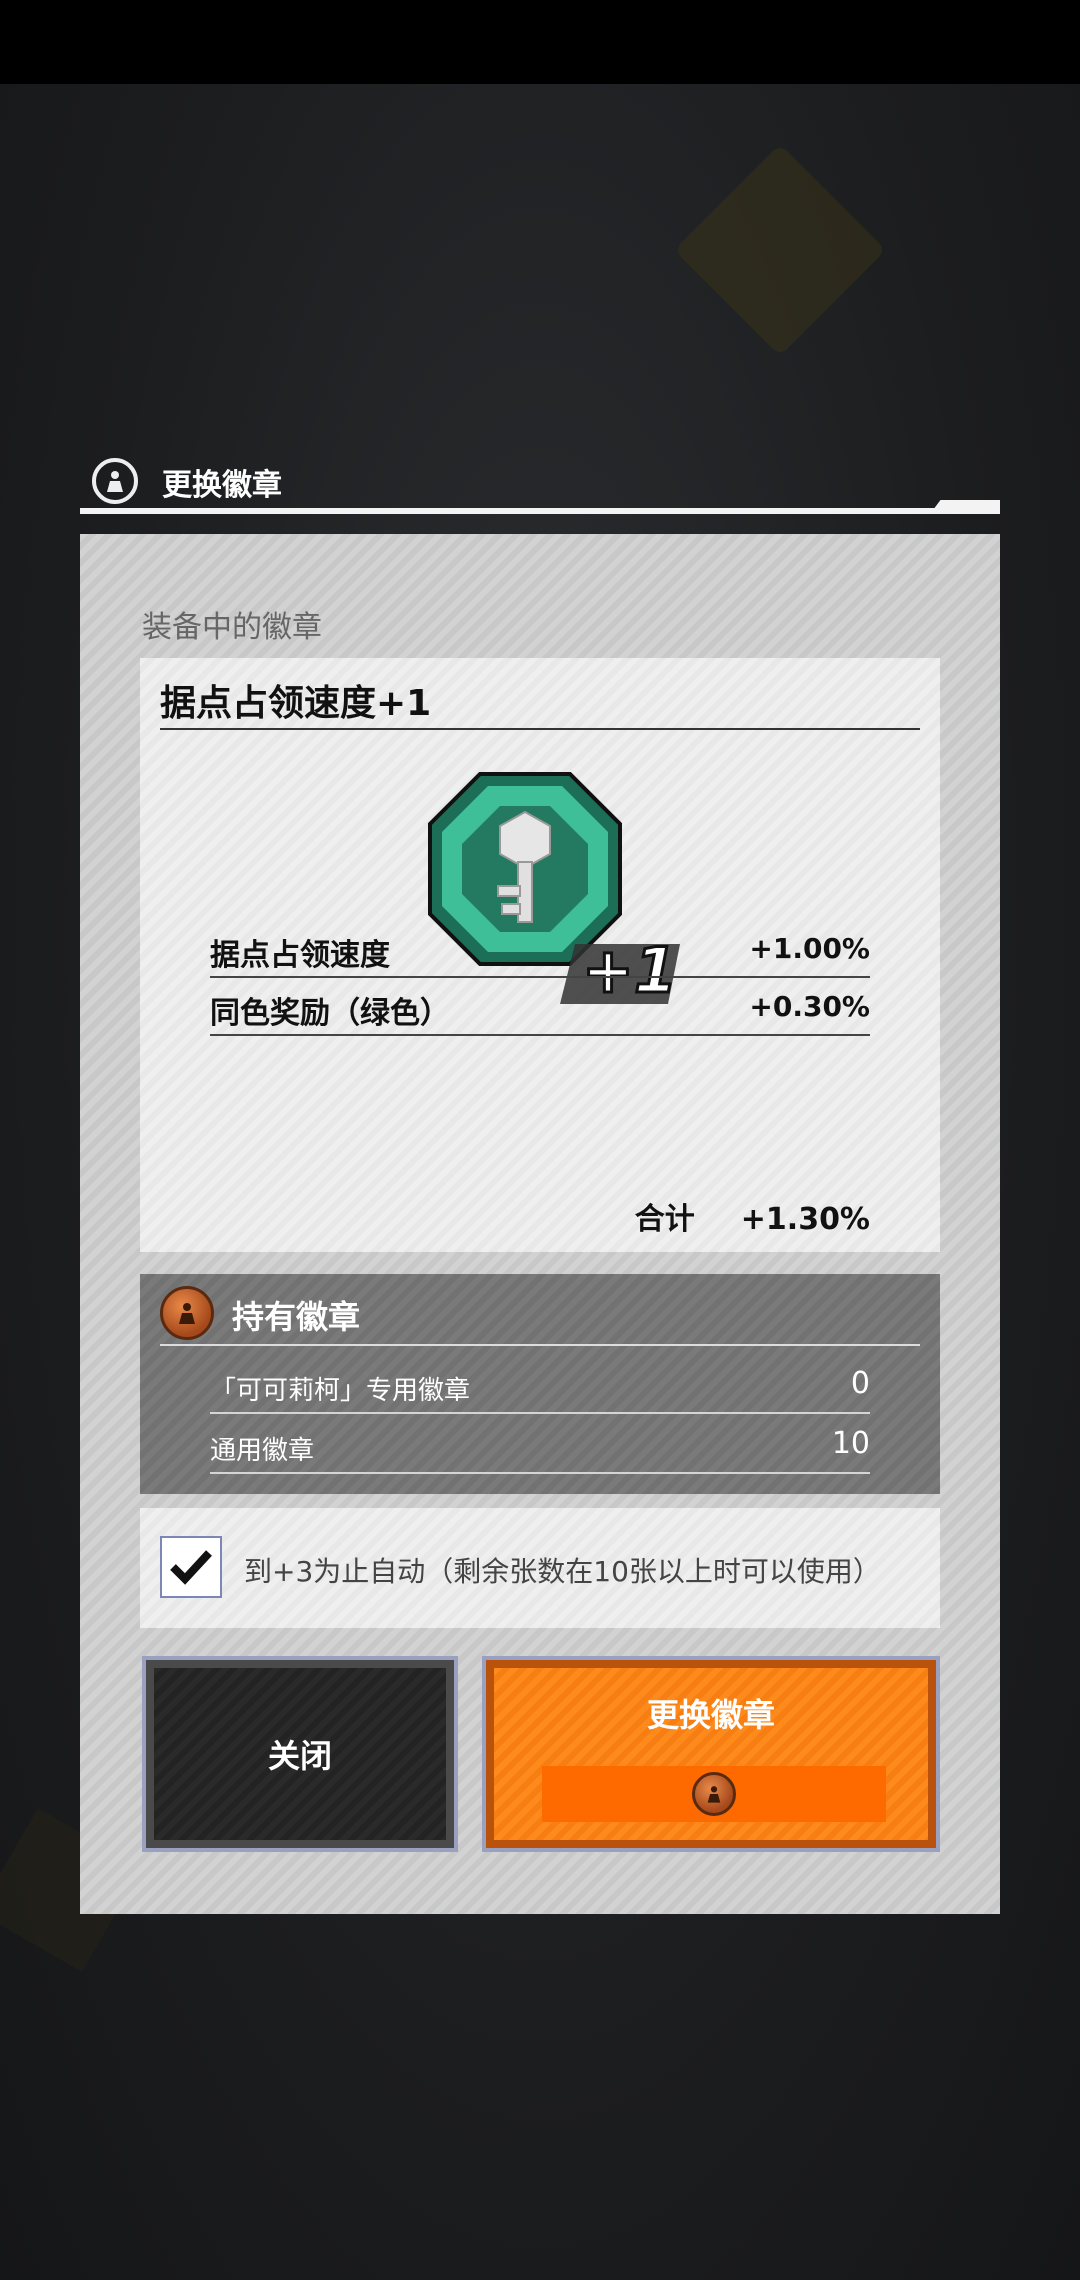  I want to click on badge-name: 据点占领速度+1, so click(296, 703).